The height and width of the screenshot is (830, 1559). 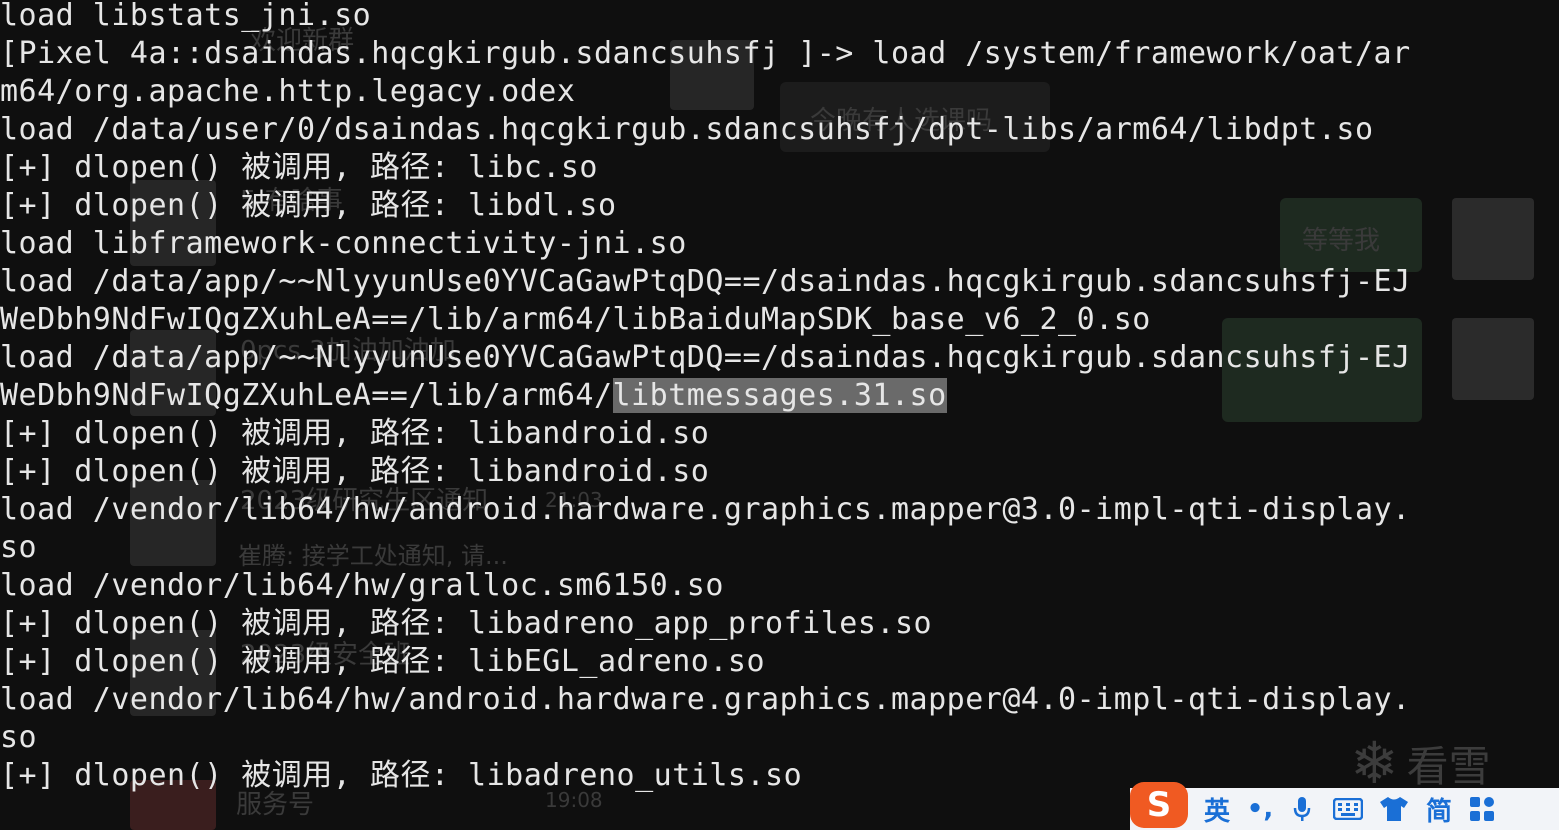 What do you see at coordinates (1394, 809) in the screenshot?
I see `skin-shirt-icon` at bounding box center [1394, 809].